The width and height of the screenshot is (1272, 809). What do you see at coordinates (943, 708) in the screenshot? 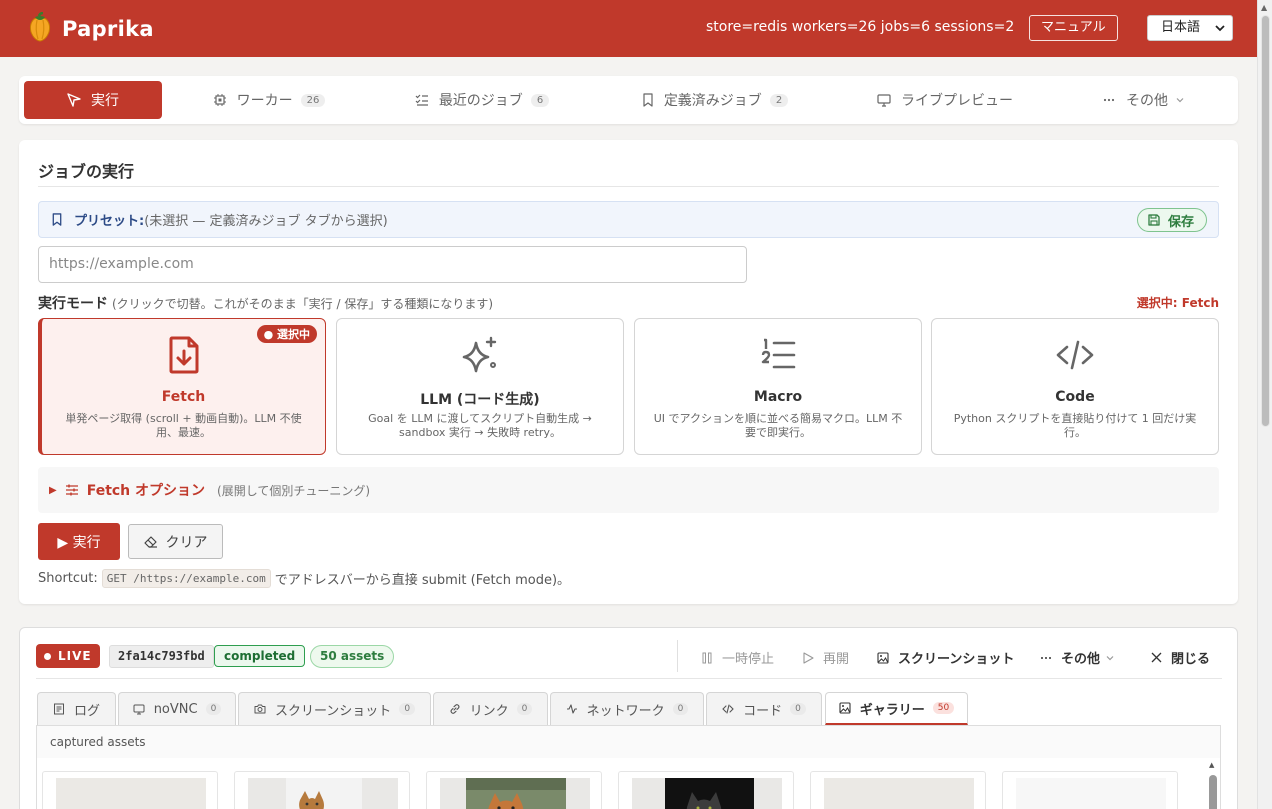
I see `tab-count-badge: 50` at bounding box center [943, 708].